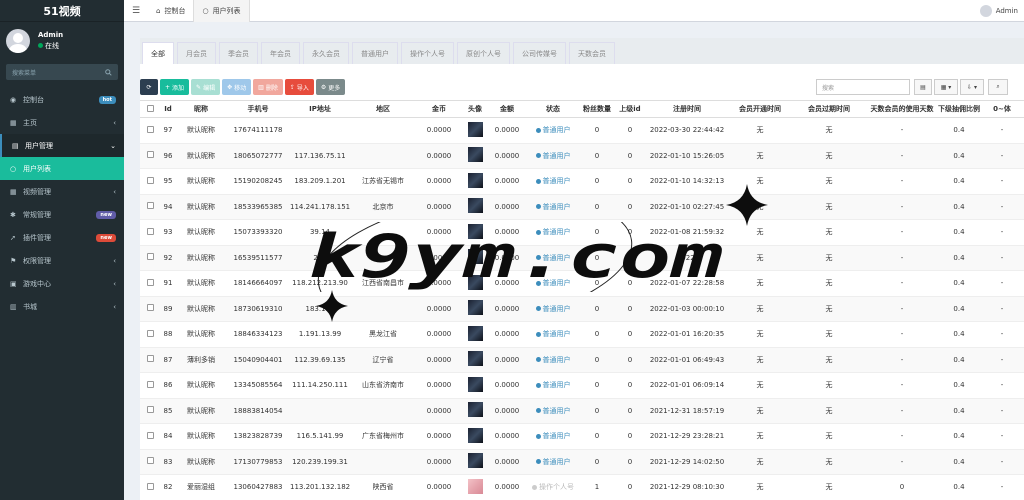  I want to click on columns-dropdown-icon: ▦ ▾, so click(946, 87).